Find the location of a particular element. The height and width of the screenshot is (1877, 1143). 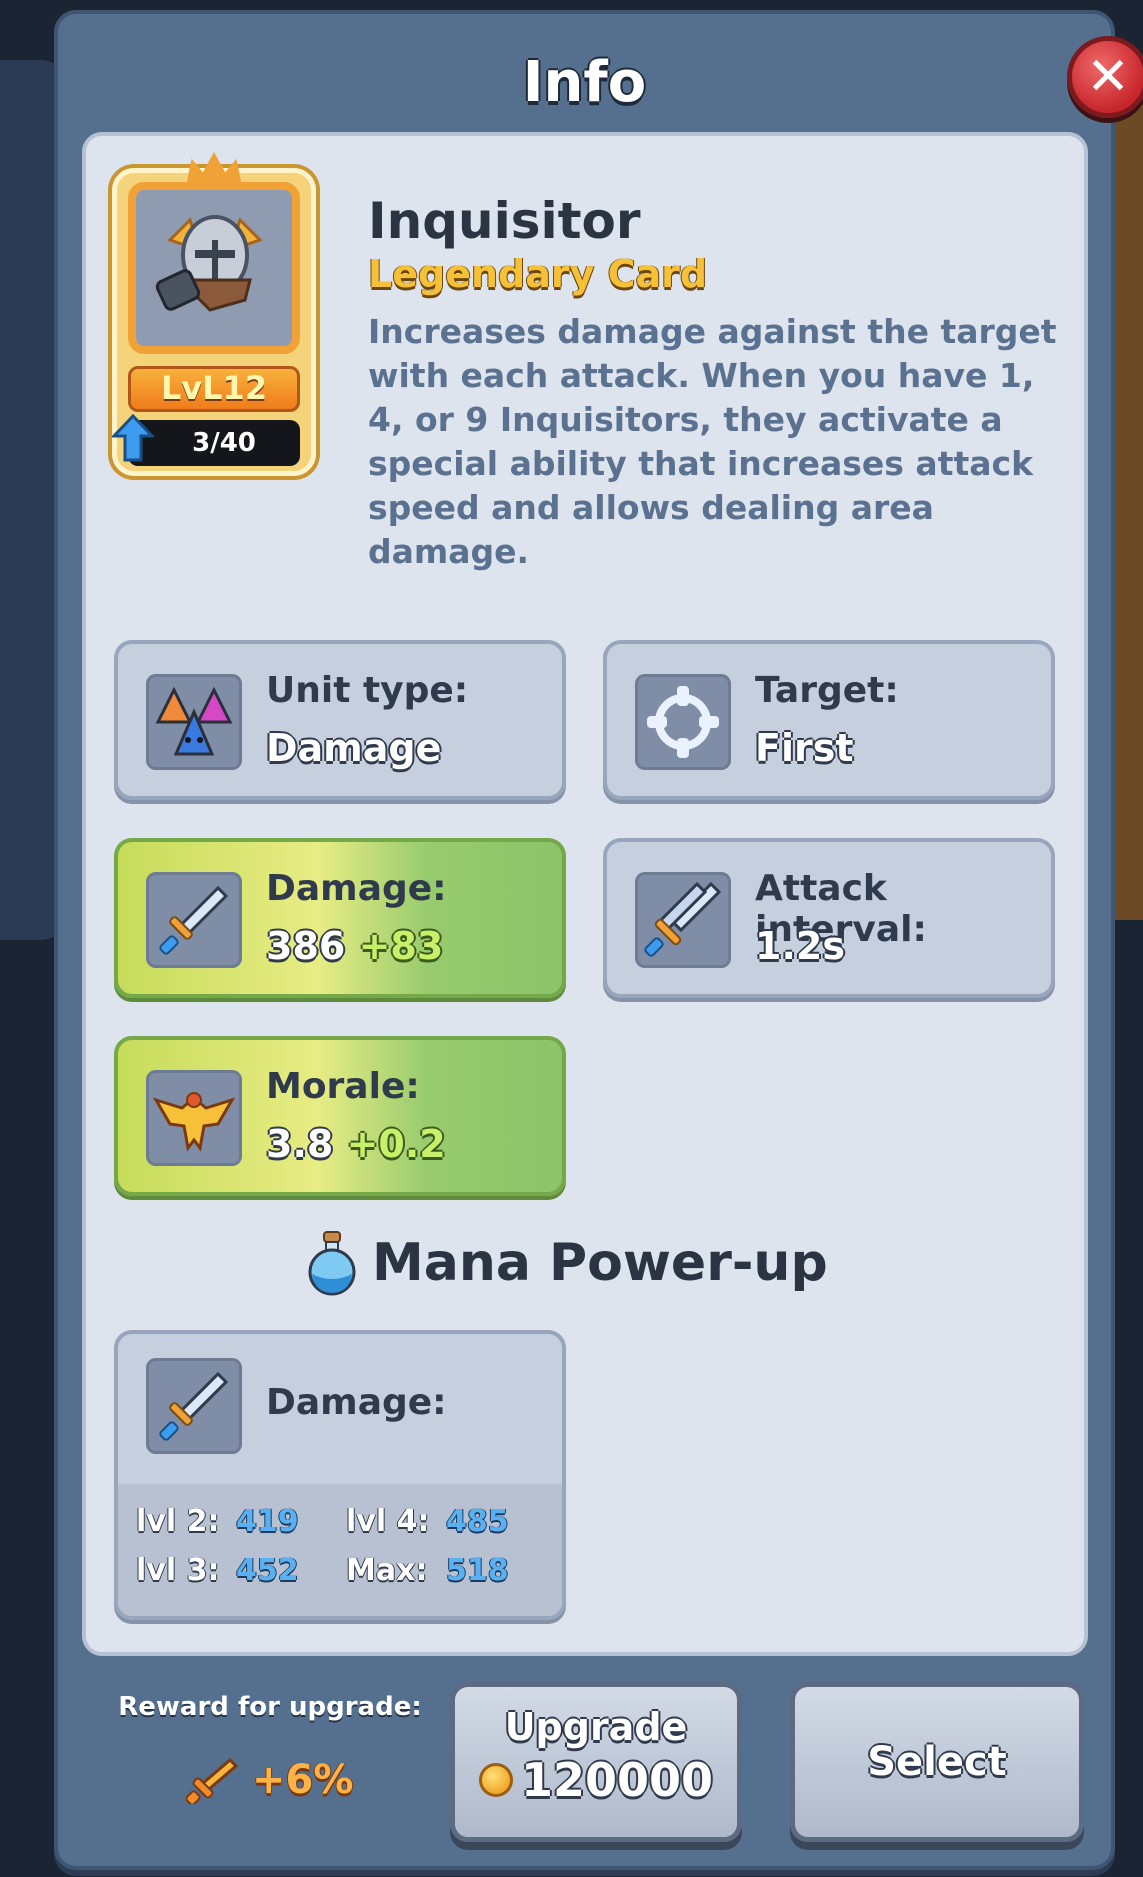

level-badge: LvL12 is located at coordinates (214, 389).